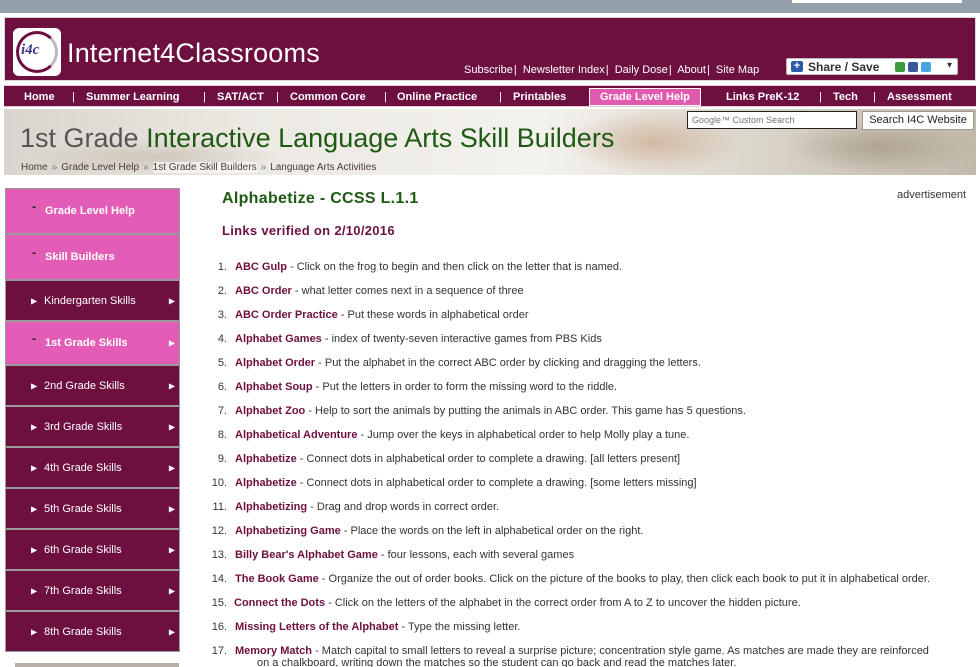 This screenshot has width=980, height=667. Describe the element at coordinates (437, 97) in the screenshot. I see `nav-online-practice: Online Practice` at that location.